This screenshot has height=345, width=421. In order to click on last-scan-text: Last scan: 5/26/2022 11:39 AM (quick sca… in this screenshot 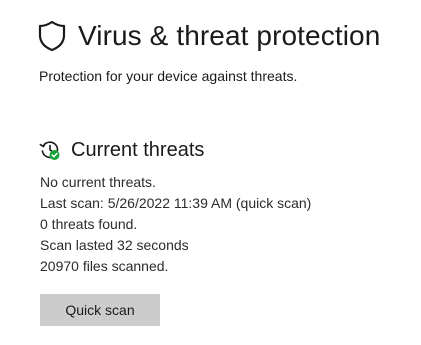, I will do `click(176, 203)`.